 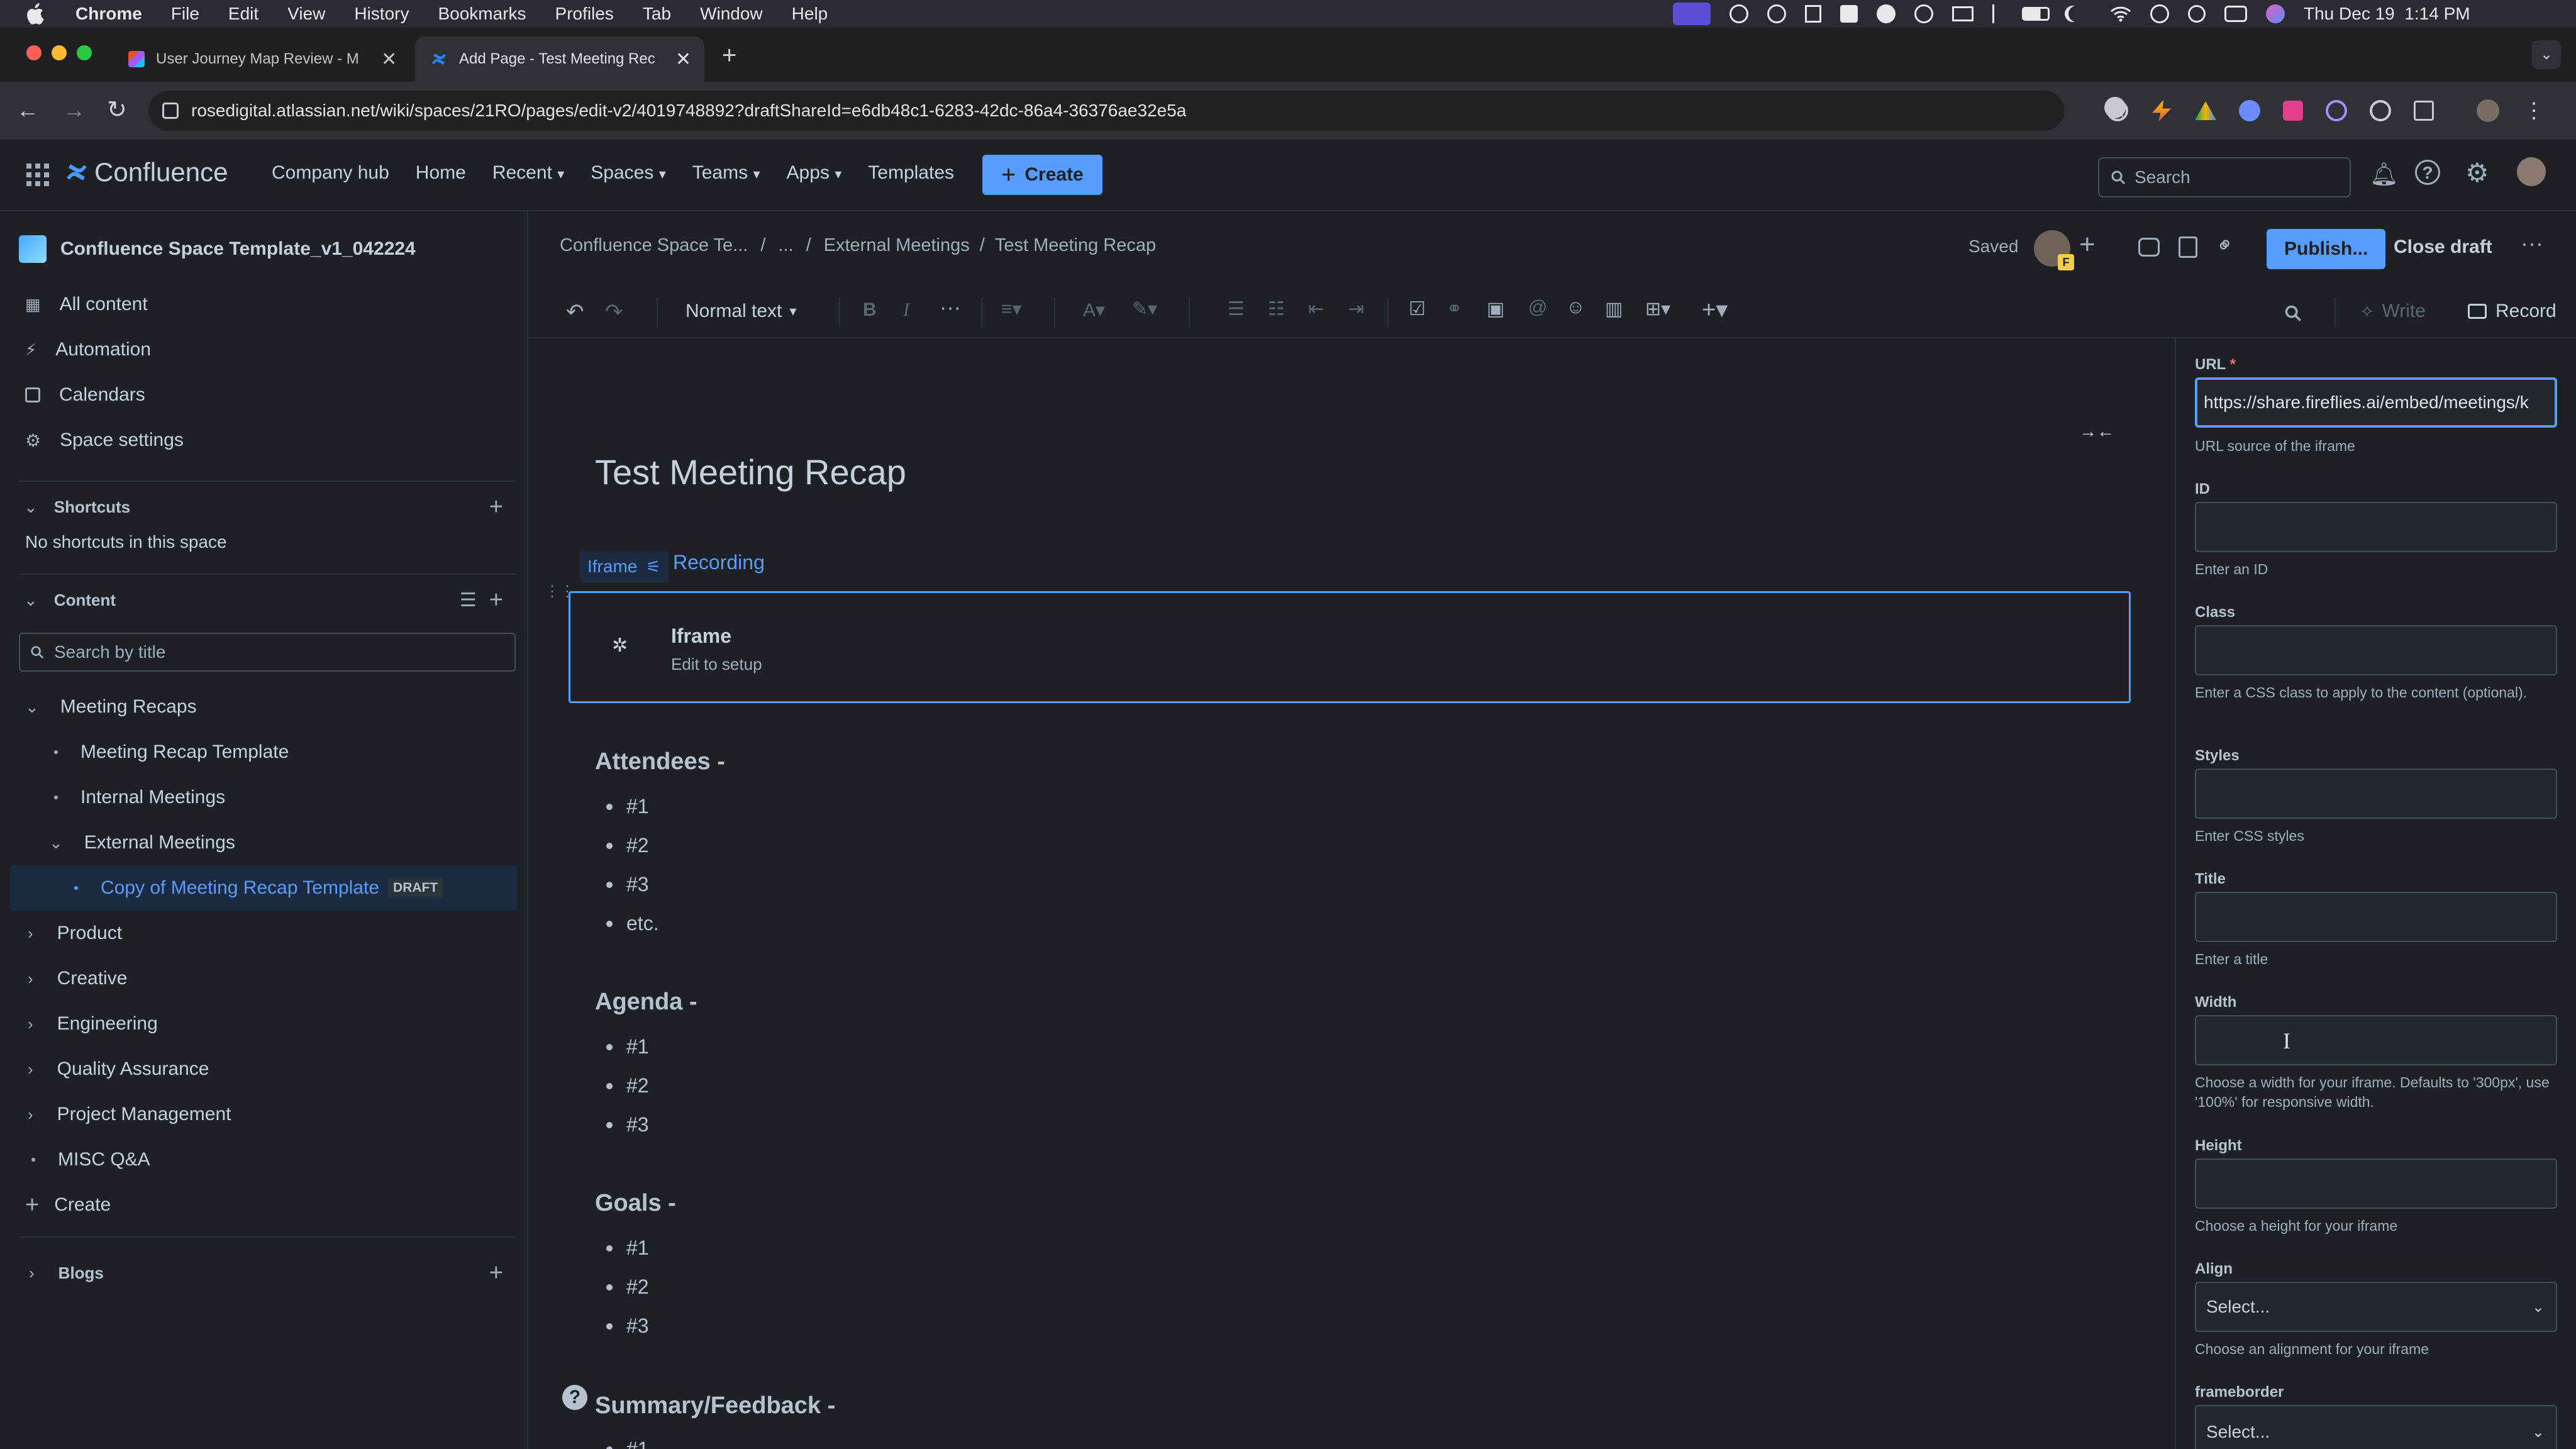 I want to click on tree-item-engineering: › Engineering, so click(x=263, y=1023).